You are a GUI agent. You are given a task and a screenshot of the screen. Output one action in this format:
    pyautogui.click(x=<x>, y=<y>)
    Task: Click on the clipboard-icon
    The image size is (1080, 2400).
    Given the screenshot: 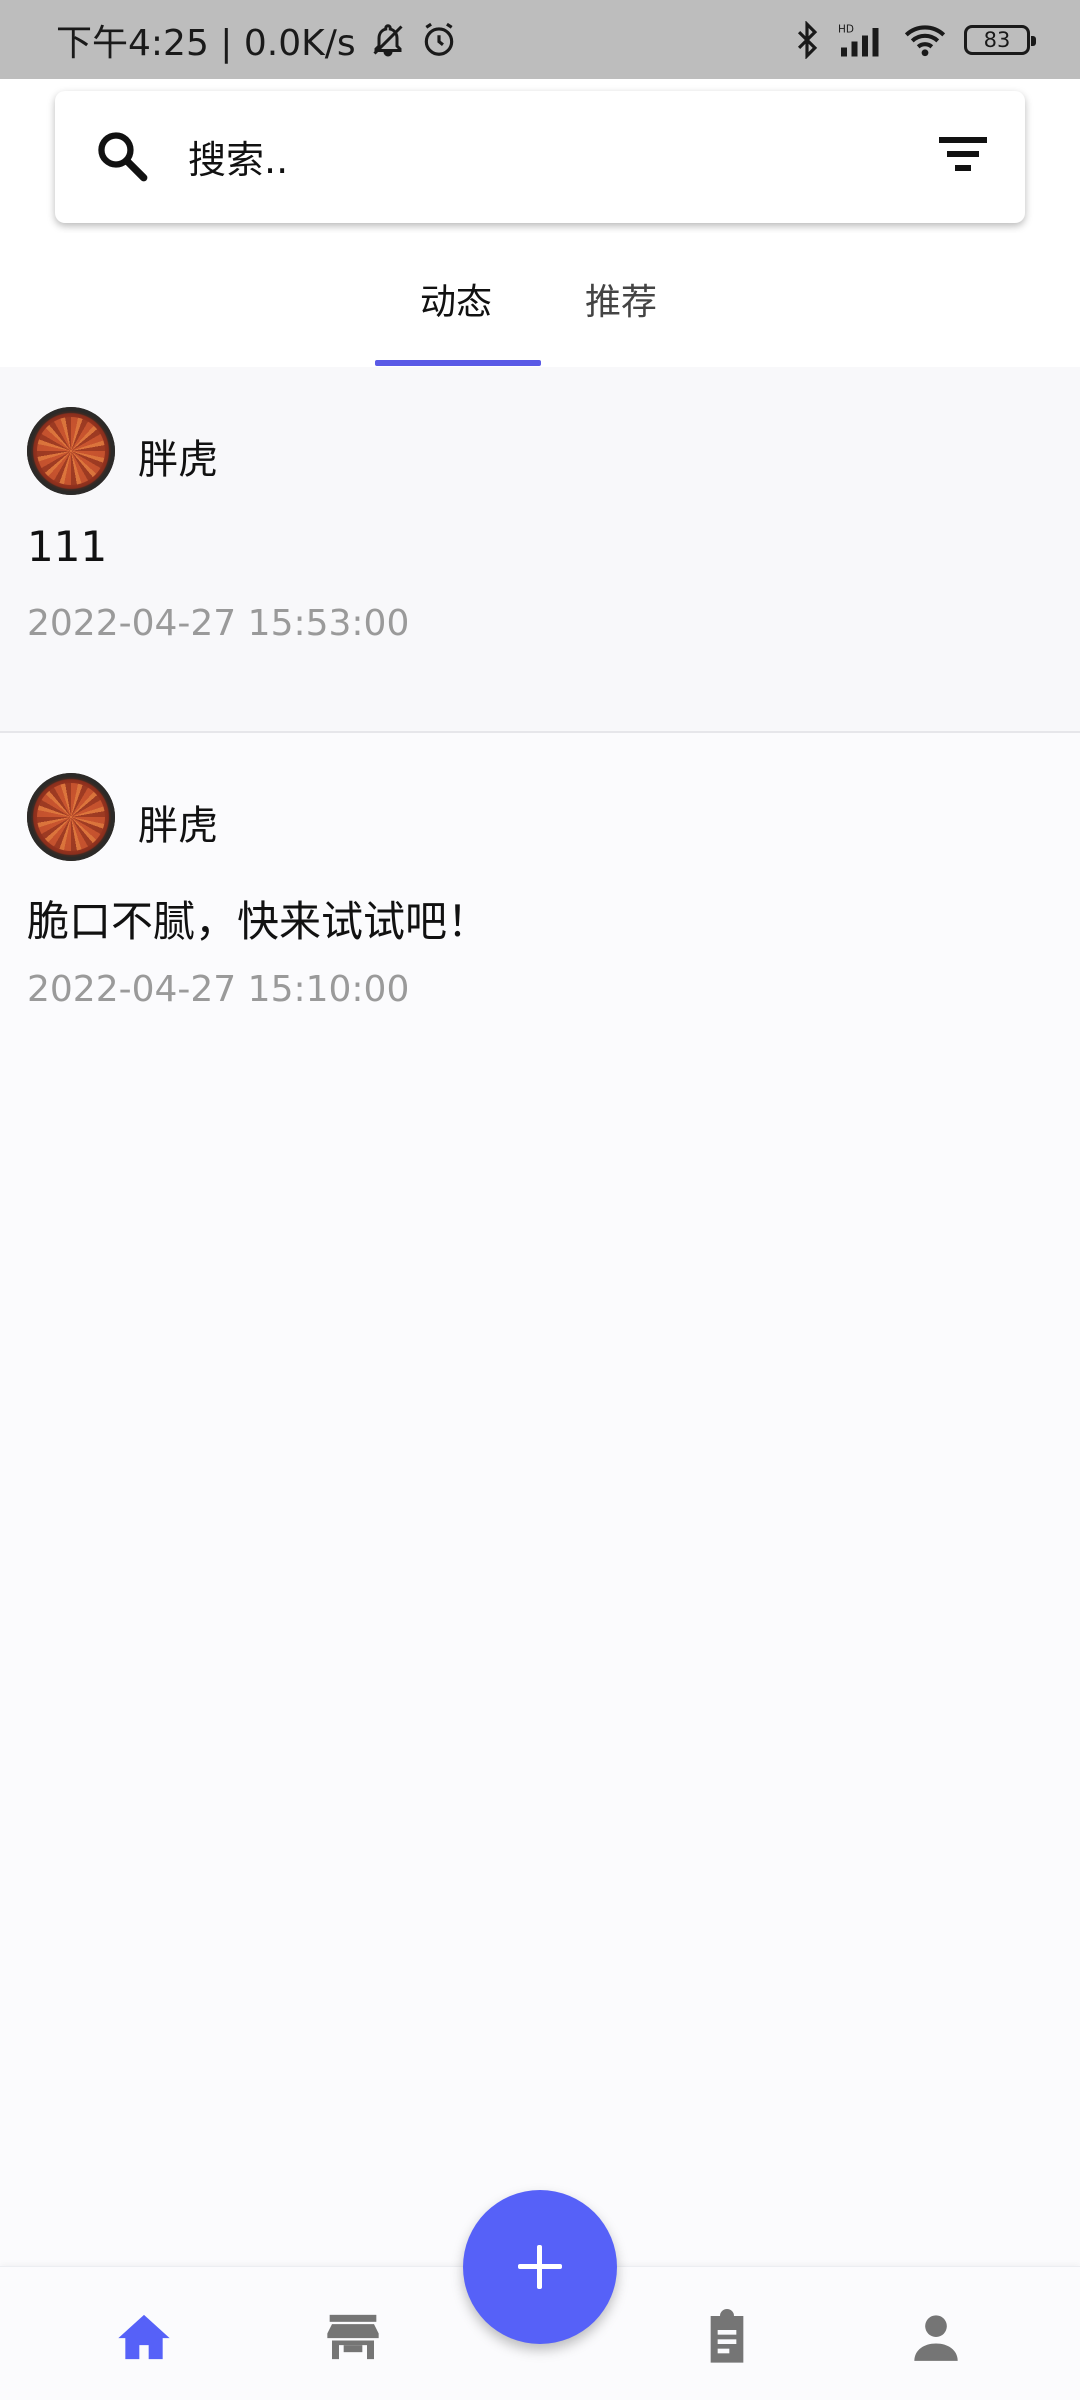 What is the action you would take?
    pyautogui.click(x=727, y=2337)
    